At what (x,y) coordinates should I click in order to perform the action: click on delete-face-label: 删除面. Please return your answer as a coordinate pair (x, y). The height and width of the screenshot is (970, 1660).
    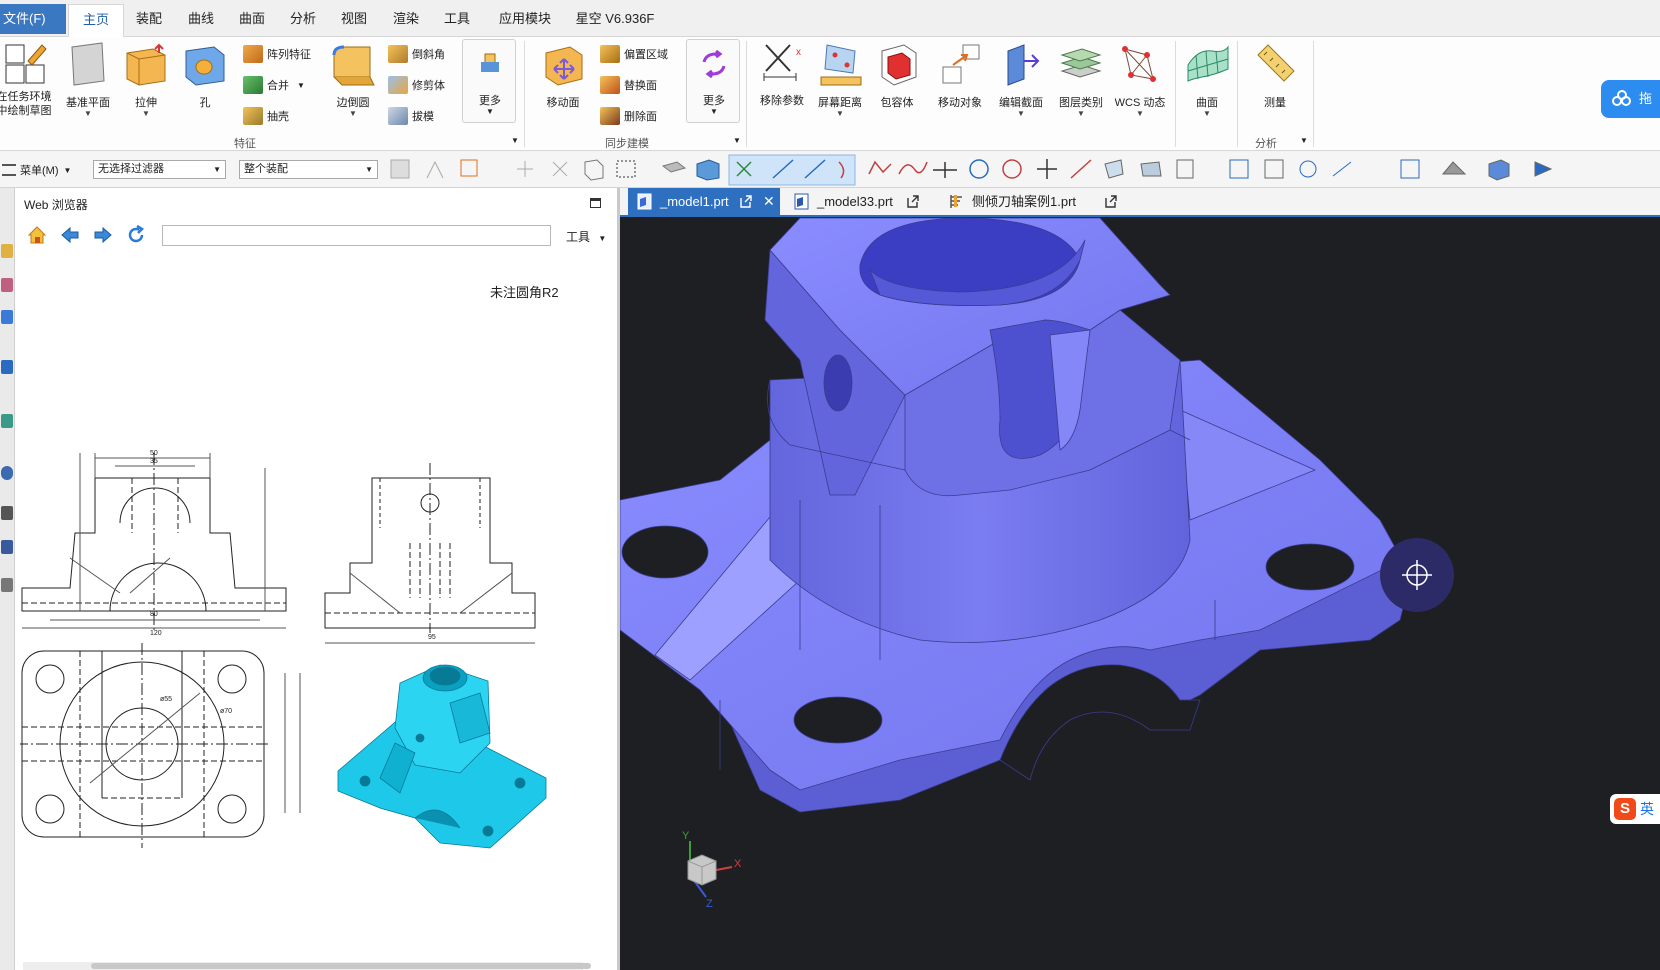
    Looking at the image, I should click on (640, 117).